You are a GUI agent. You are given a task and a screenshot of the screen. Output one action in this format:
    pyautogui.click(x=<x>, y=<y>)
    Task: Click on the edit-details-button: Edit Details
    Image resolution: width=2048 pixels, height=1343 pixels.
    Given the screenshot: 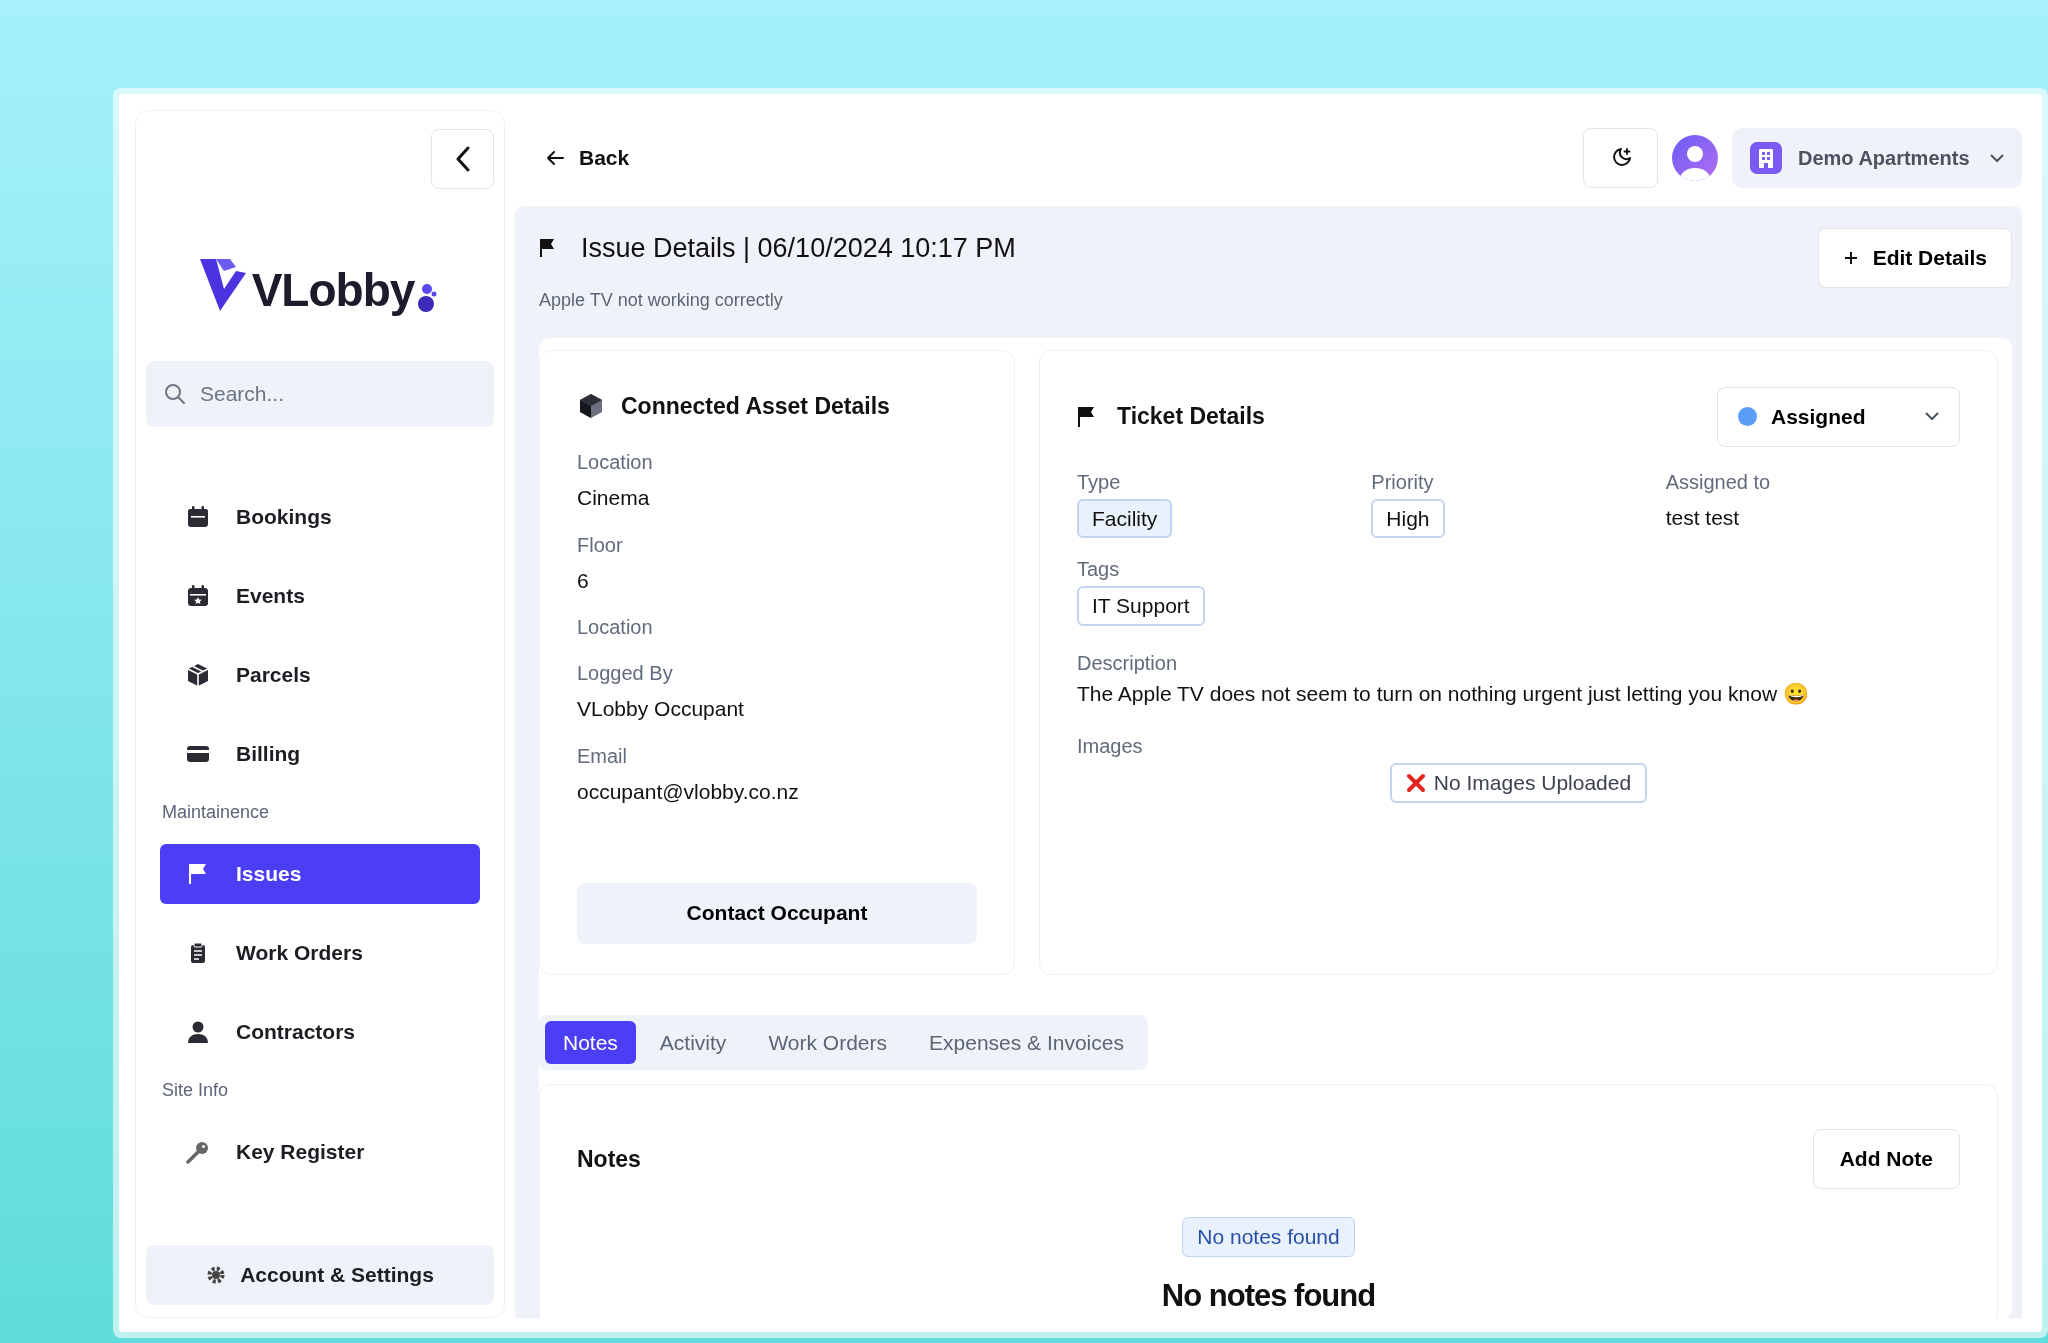 What is the action you would take?
    pyautogui.click(x=1914, y=258)
    